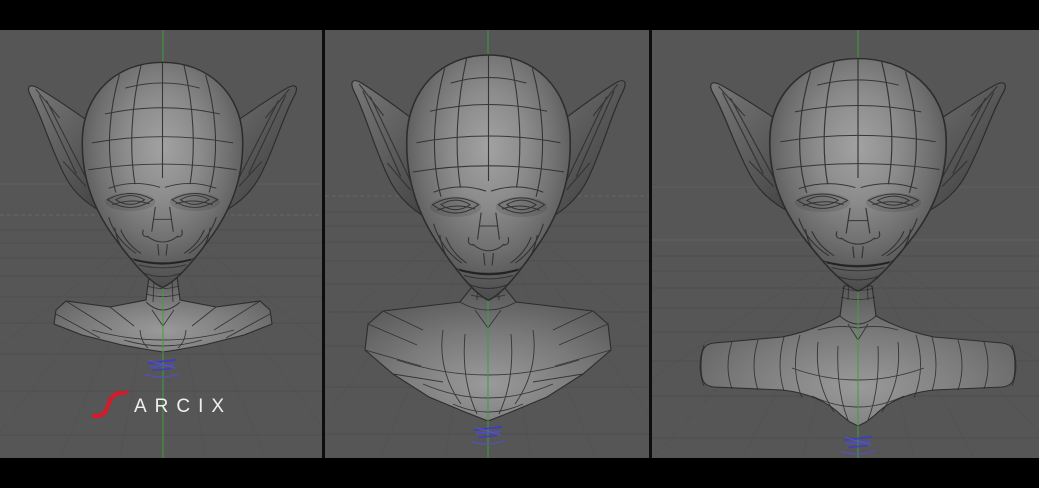  What do you see at coordinates (110, 404) in the screenshot?
I see `sarcix-s-glyph` at bounding box center [110, 404].